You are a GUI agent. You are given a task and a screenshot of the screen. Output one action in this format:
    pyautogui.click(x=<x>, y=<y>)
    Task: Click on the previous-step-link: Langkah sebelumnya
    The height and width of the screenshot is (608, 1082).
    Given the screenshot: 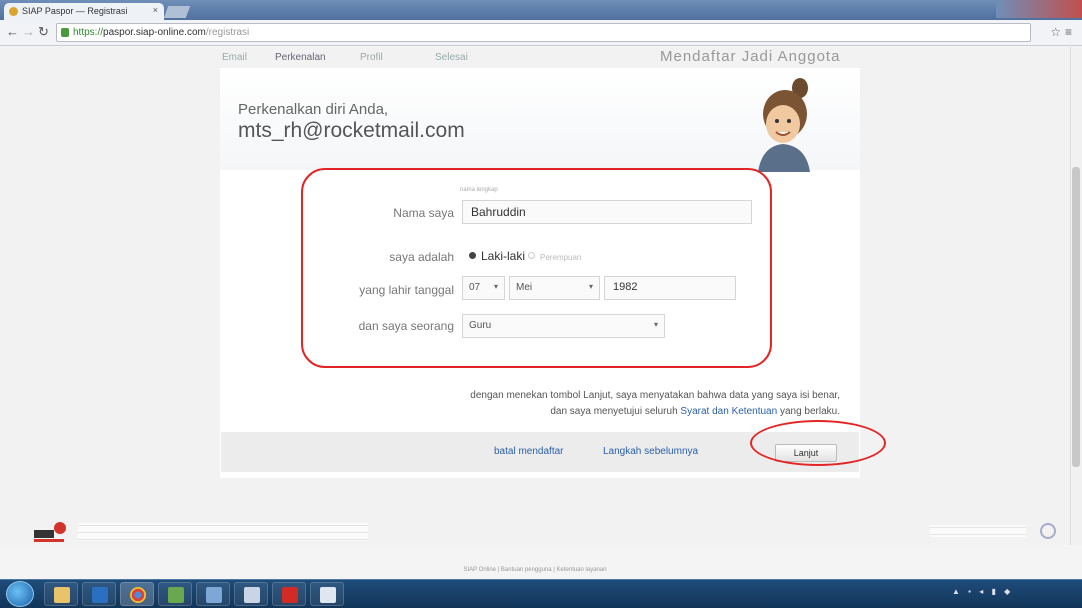 What is the action you would take?
    pyautogui.click(x=650, y=451)
    